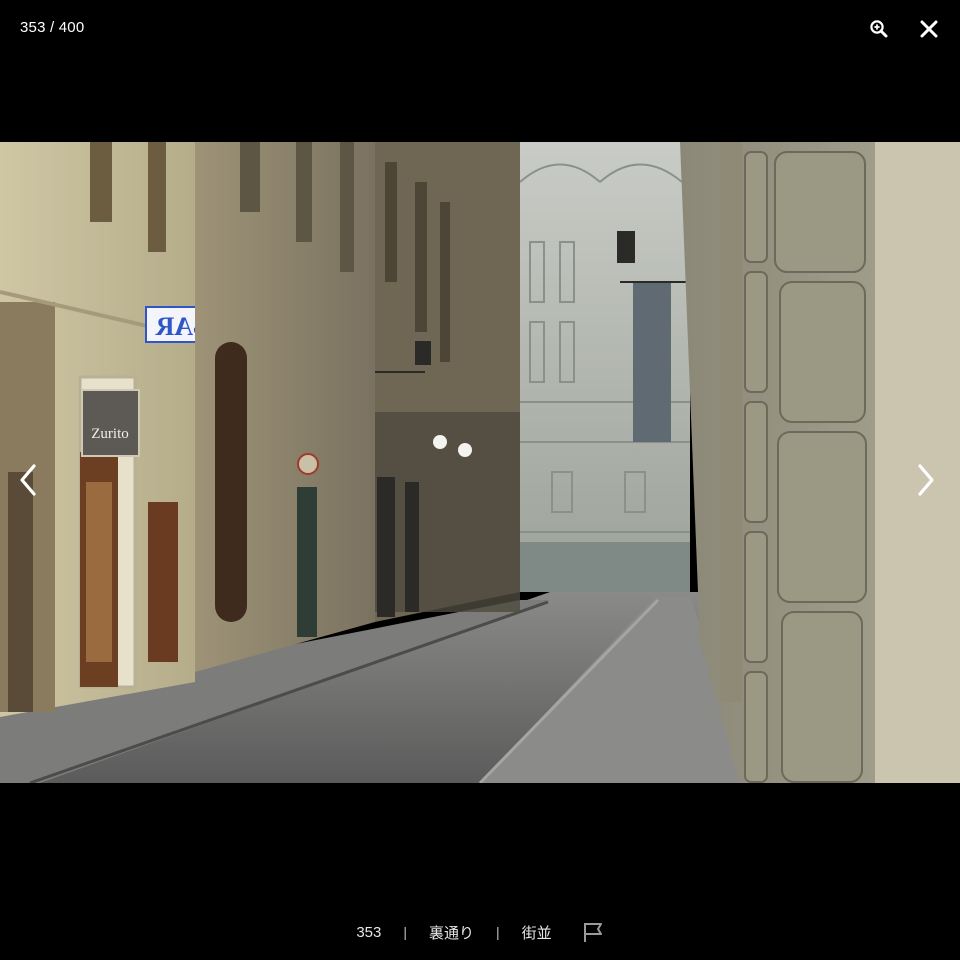  I want to click on chevron-left-icon, so click(28, 480).